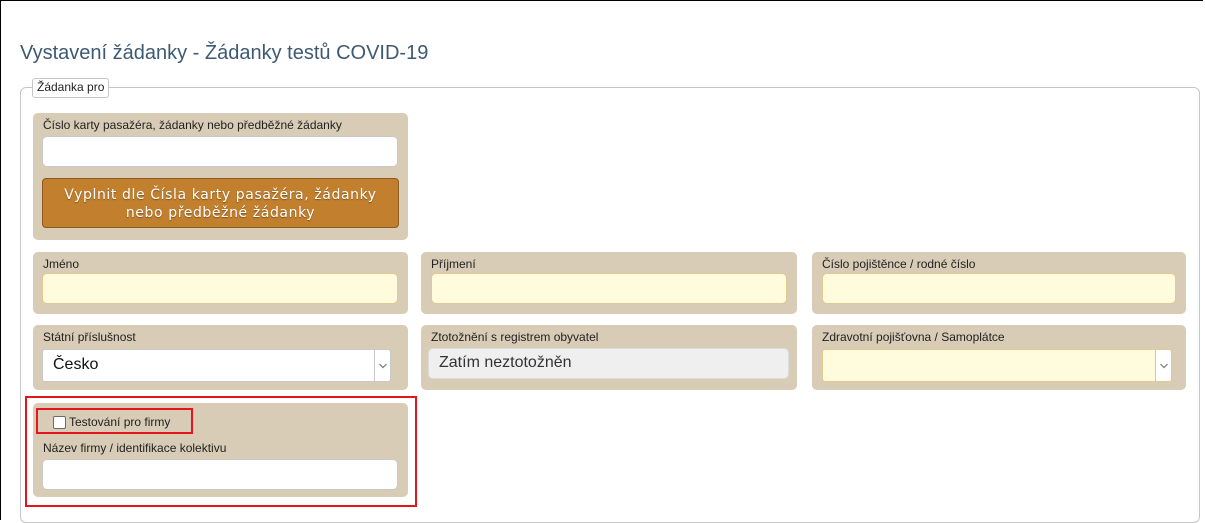 Image resolution: width=1205 pixels, height=523 pixels. Describe the element at coordinates (59, 422) in the screenshot. I see `company-testing-checkbox` at that location.